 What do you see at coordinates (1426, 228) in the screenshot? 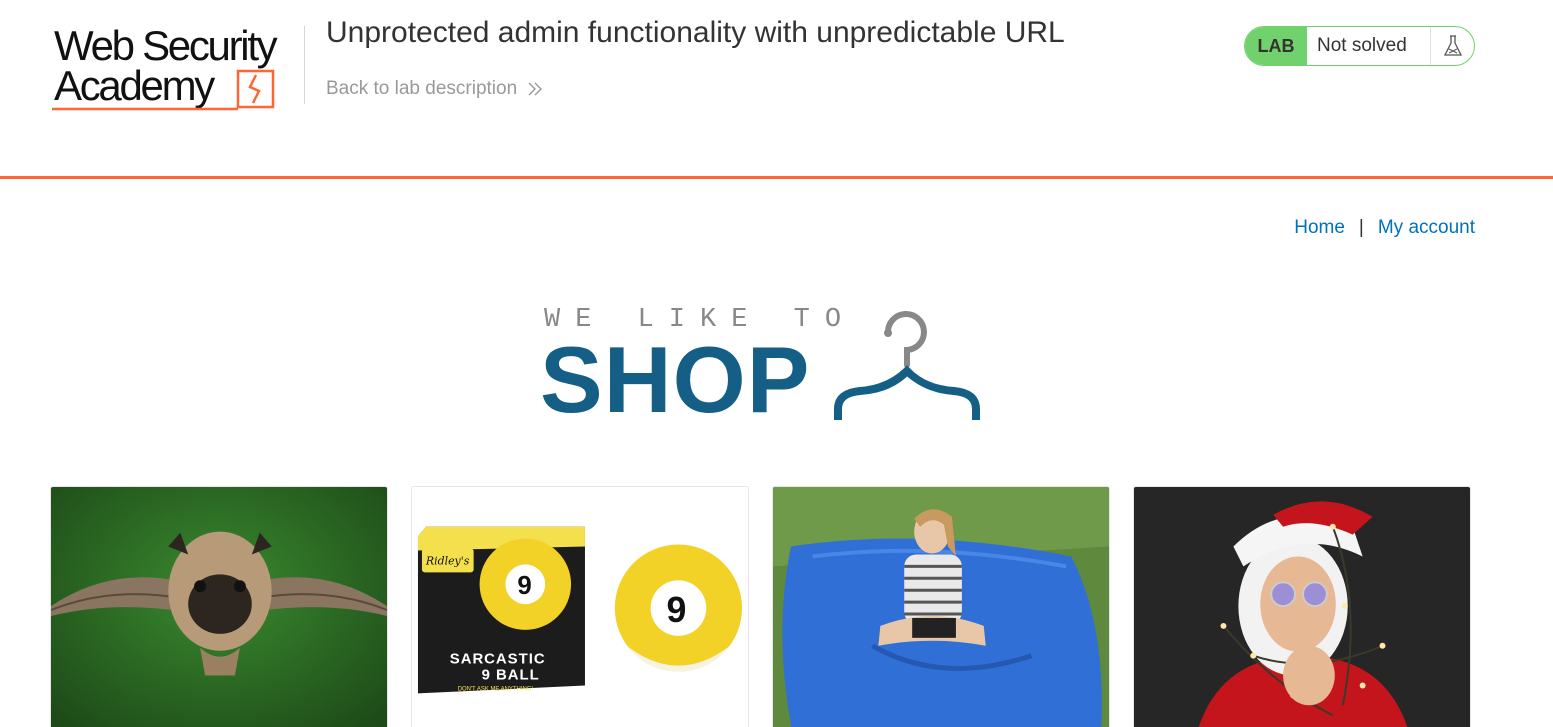
I see `my-account-link: My account` at bounding box center [1426, 228].